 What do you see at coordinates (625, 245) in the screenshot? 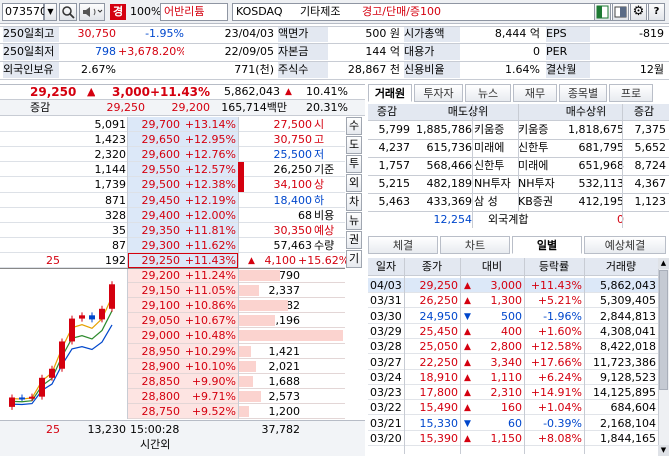
I see `tab-daily-3: 예상체결` at bounding box center [625, 245].